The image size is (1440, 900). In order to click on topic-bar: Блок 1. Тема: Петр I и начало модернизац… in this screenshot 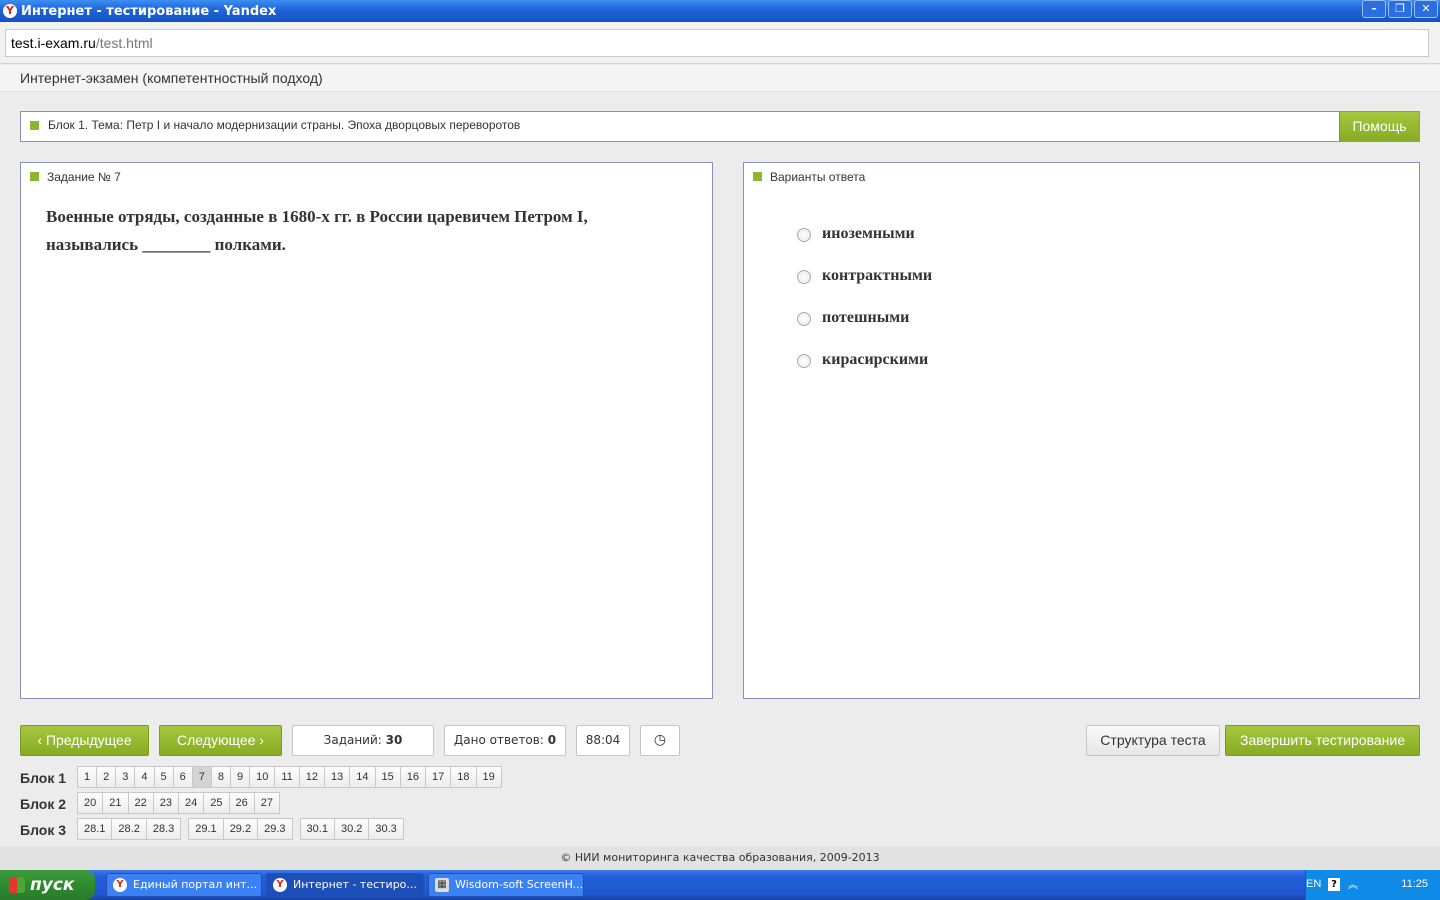, I will do `click(720, 126)`.